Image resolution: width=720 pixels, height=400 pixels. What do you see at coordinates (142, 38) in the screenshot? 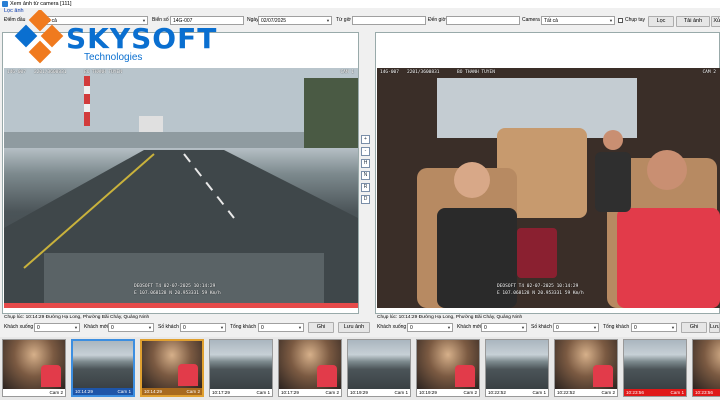
I see `logo-name: SKYSOFT` at bounding box center [142, 38].